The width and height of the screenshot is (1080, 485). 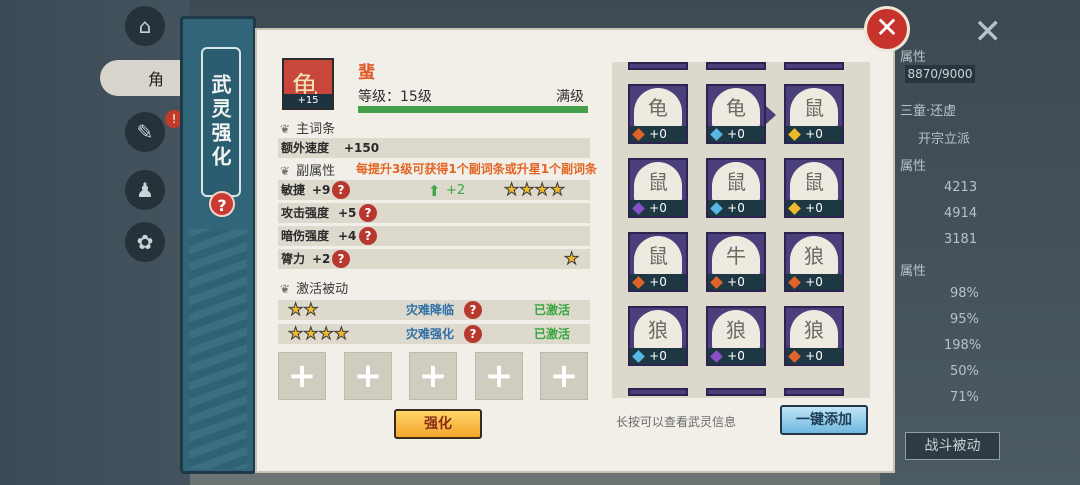 I want to click on main-affix-row: 额外速度 +150, so click(x=434, y=148).